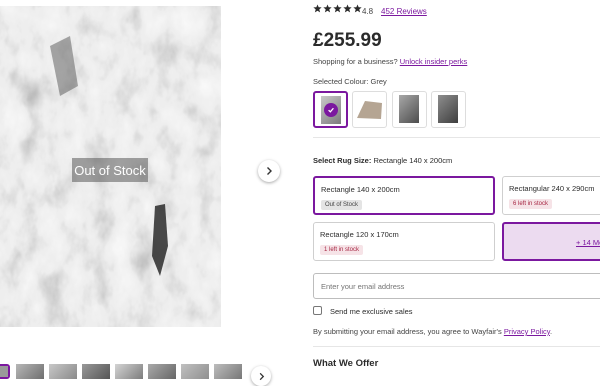  I want to click on checkmark-badge, so click(331, 110).